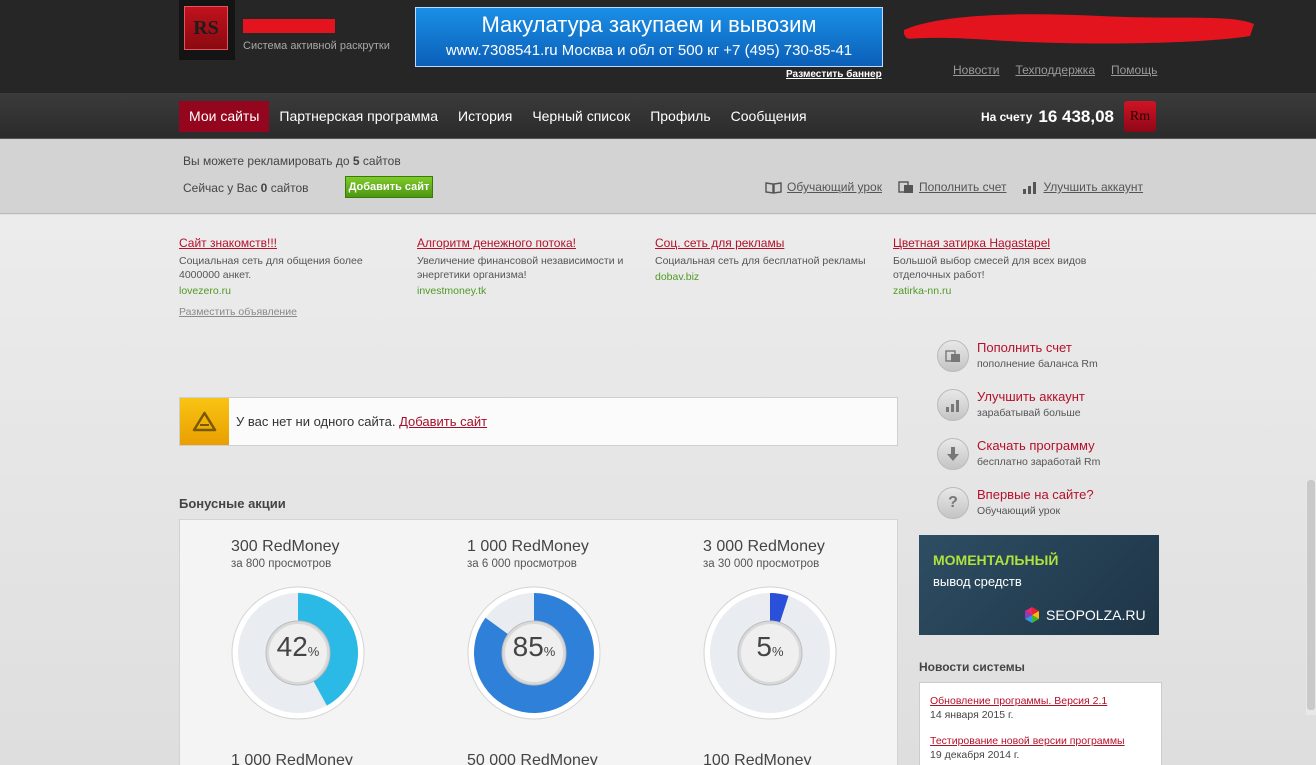 This screenshot has width=1316, height=765. What do you see at coordinates (220, 188) in the screenshot?
I see `site-count-prefix: Сейчас у Вас` at bounding box center [220, 188].